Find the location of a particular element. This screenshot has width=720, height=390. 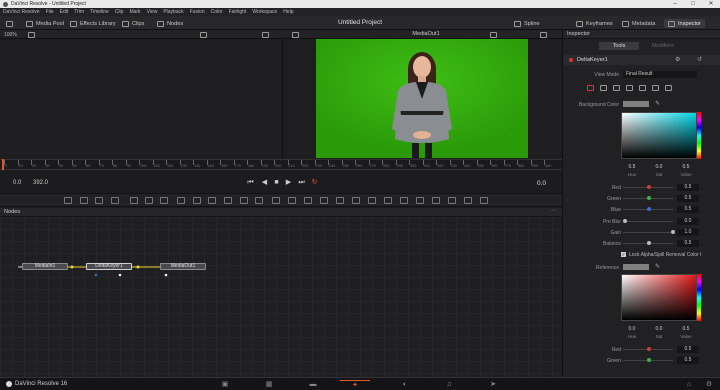

viewer-layout-icon is located at coordinates (203, 35).